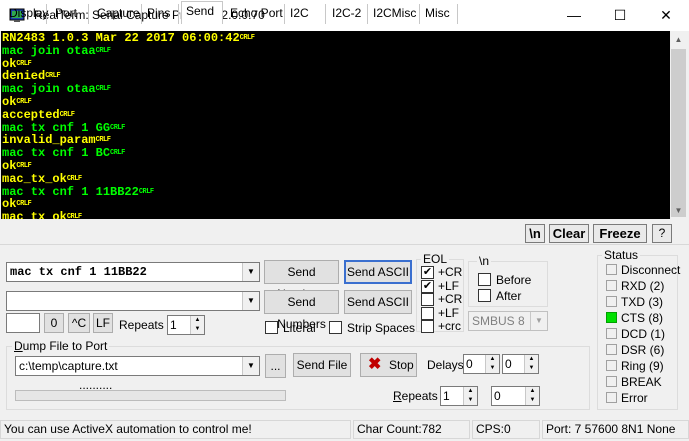 This screenshot has width=689, height=441. What do you see at coordinates (79, 323) in the screenshot?
I see `ctrl-c-button: ^C` at bounding box center [79, 323].